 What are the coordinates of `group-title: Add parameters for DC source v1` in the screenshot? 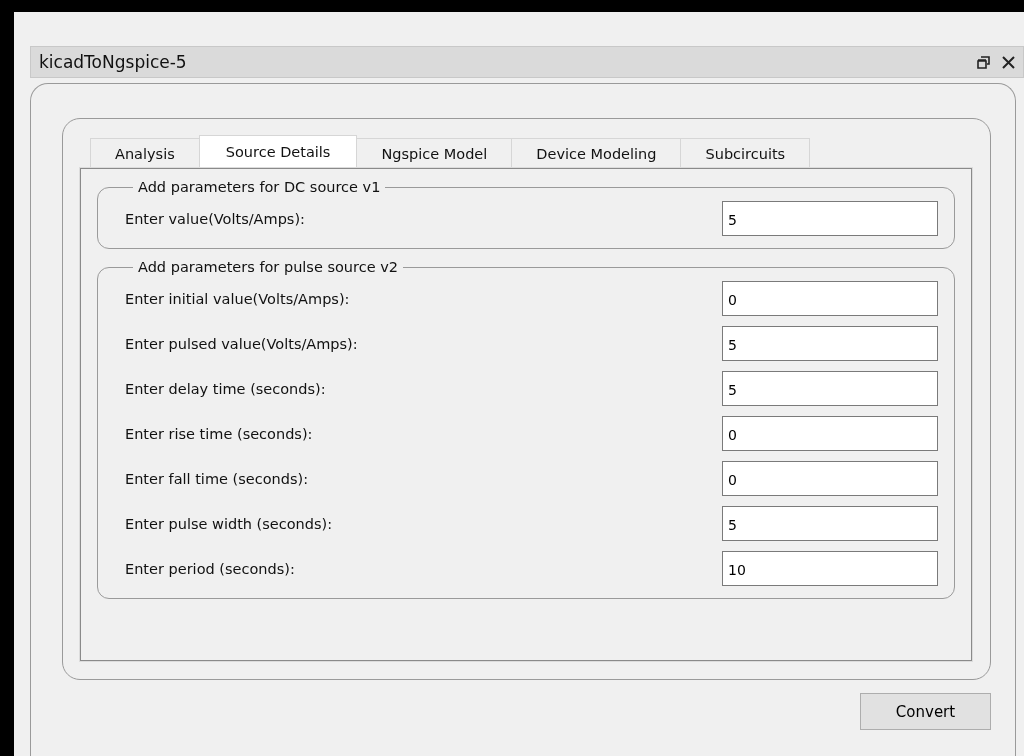 It's located at (259, 187).